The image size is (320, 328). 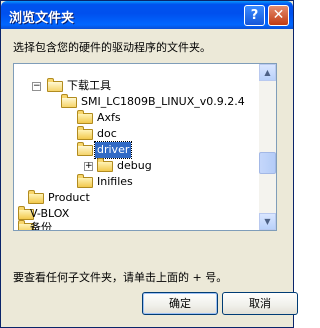 I want to click on hint-text: 要查看任何子文件夹，请单击上面的 + 号。, so click(x=120, y=277).